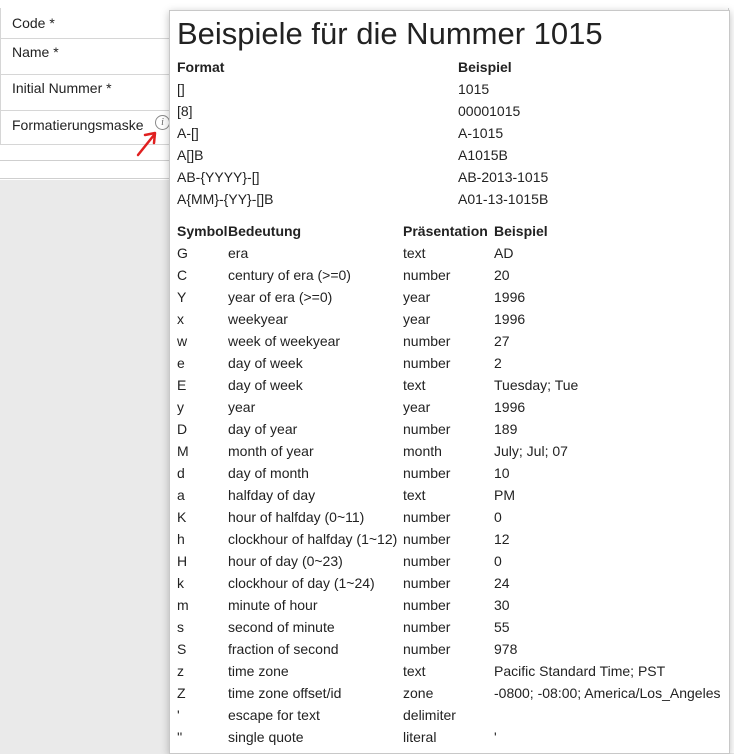  Describe the element at coordinates (180, 407) in the screenshot. I see `symbol-cell: y` at that location.